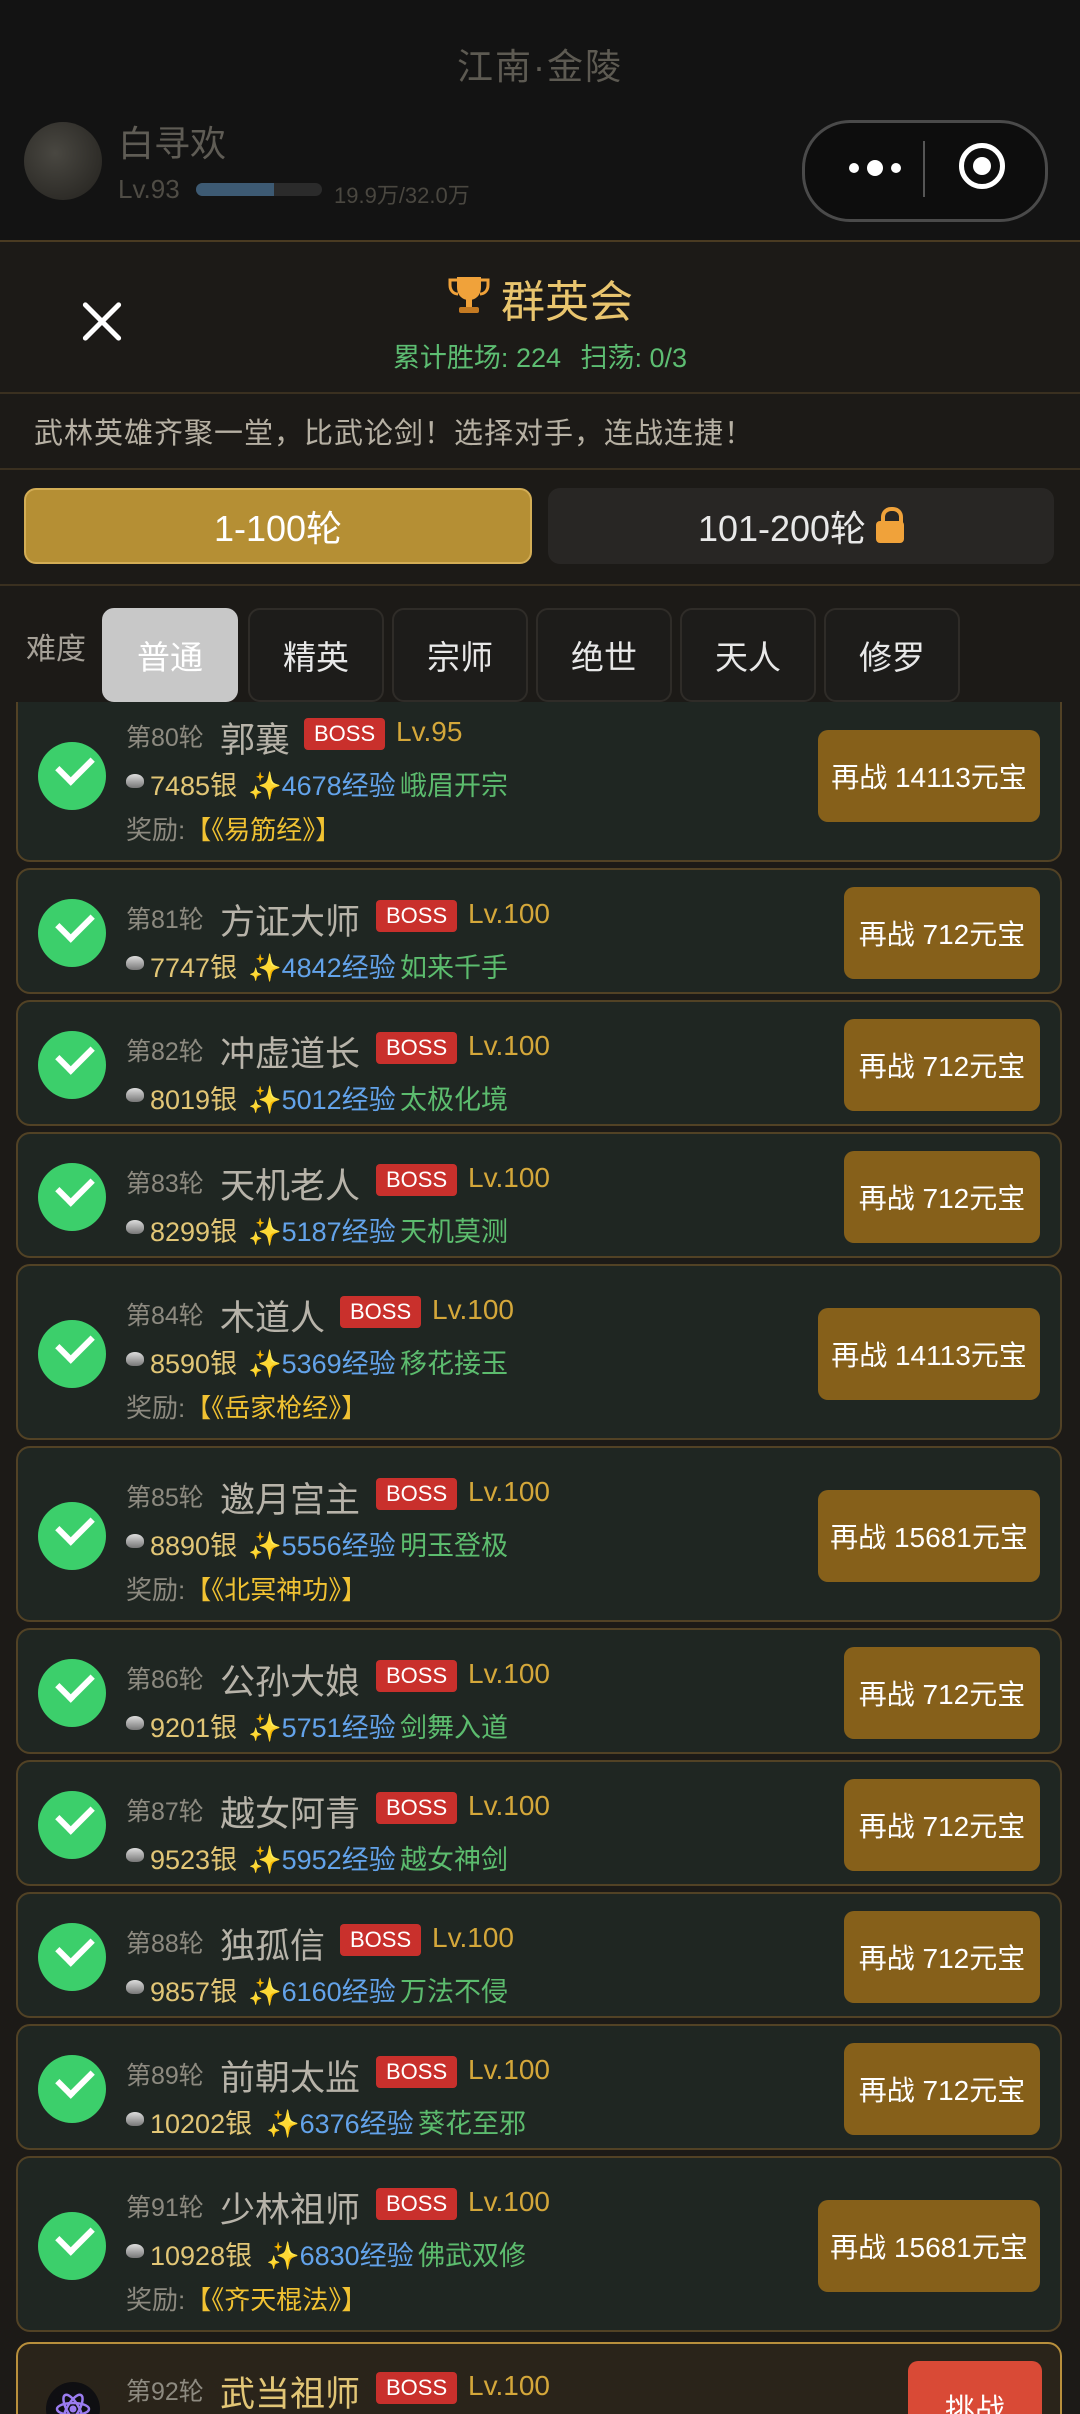 The image size is (1080, 2414). What do you see at coordinates (338, 1860) in the screenshot?
I see `exp-value: 5952经验` at bounding box center [338, 1860].